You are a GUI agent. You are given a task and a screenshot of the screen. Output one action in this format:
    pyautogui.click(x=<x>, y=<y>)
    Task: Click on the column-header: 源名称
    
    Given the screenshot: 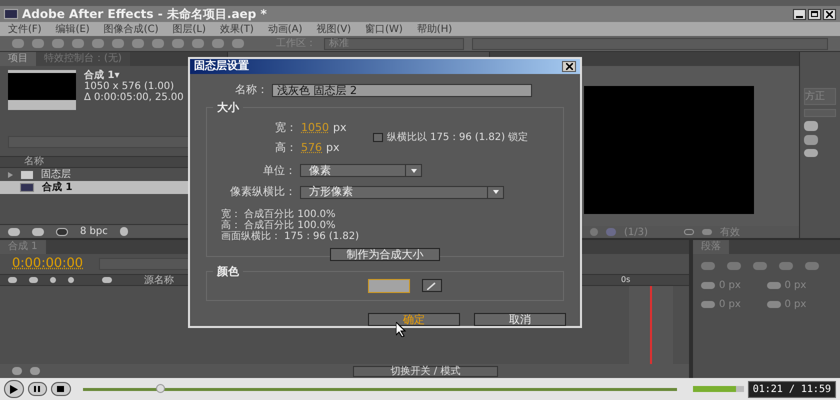 What is the action you would take?
    pyautogui.click(x=159, y=281)
    